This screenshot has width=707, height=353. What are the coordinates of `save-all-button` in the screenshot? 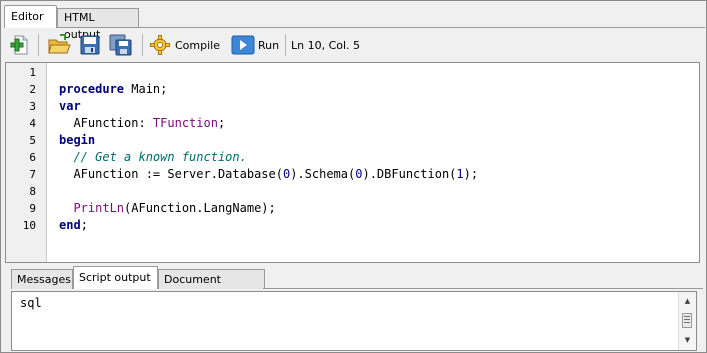 It's located at (121, 45).